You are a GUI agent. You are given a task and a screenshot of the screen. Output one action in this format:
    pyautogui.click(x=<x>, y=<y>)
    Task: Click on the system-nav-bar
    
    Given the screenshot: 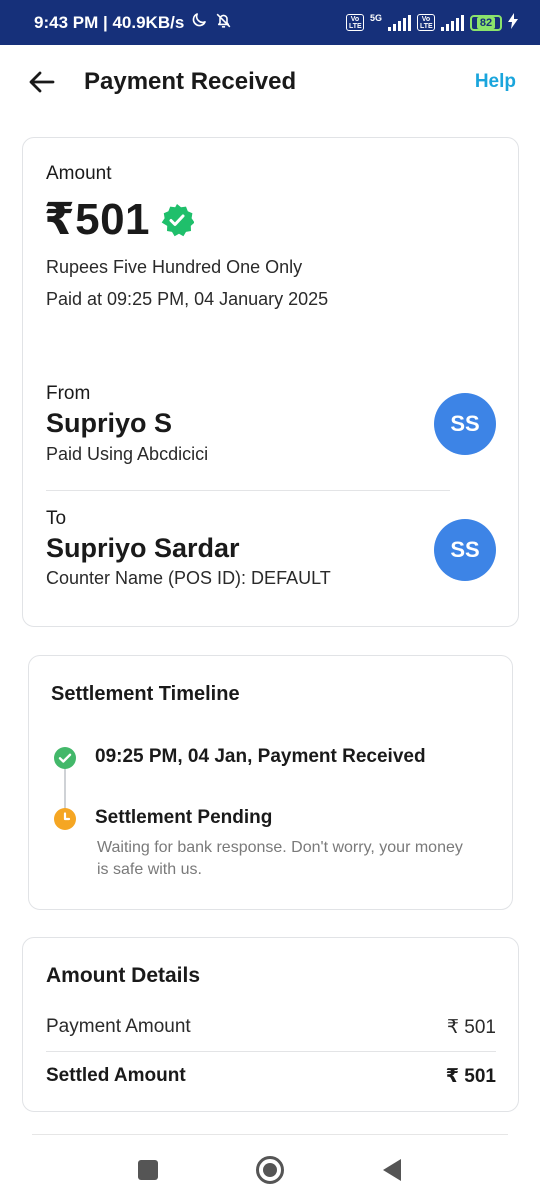 What is the action you would take?
    pyautogui.click(x=270, y=1170)
    